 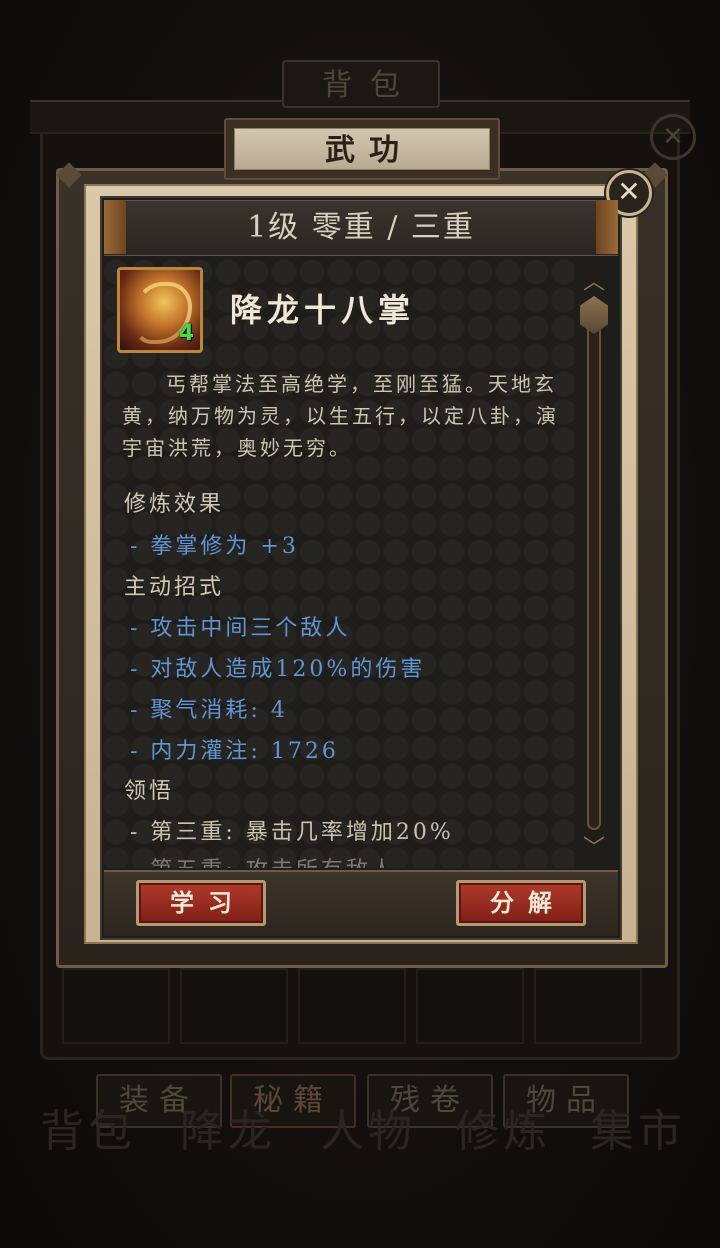 I want to click on scrollbar-track, so click(x=594, y=568).